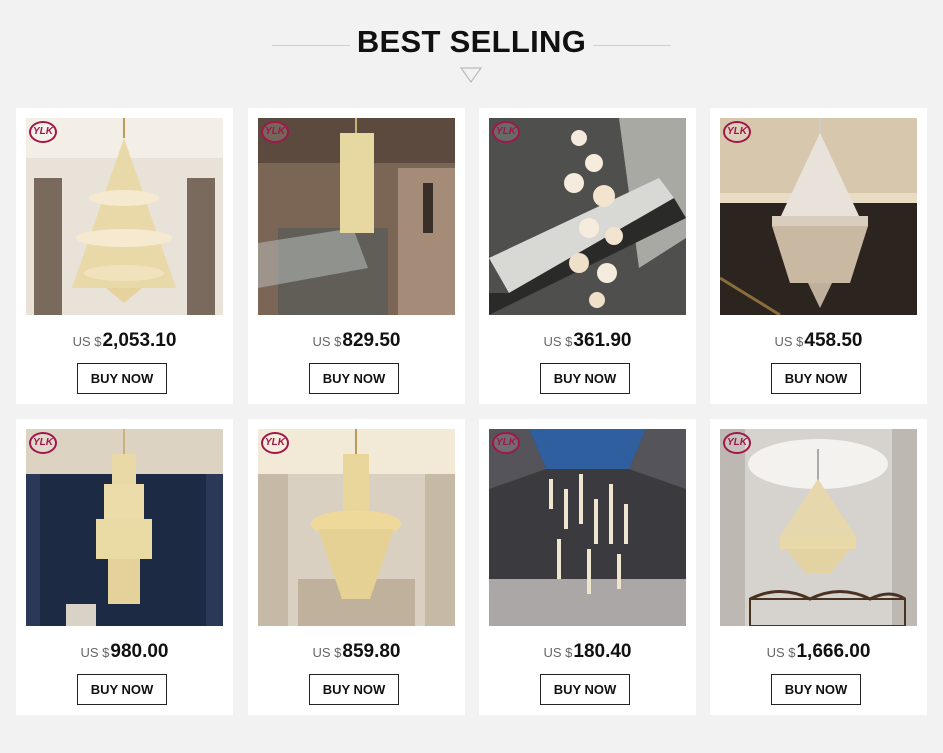 Image resolution: width=943 pixels, height=753 pixels. I want to click on product-card: YLK US $859.80 BUY NOW, so click(356, 567).